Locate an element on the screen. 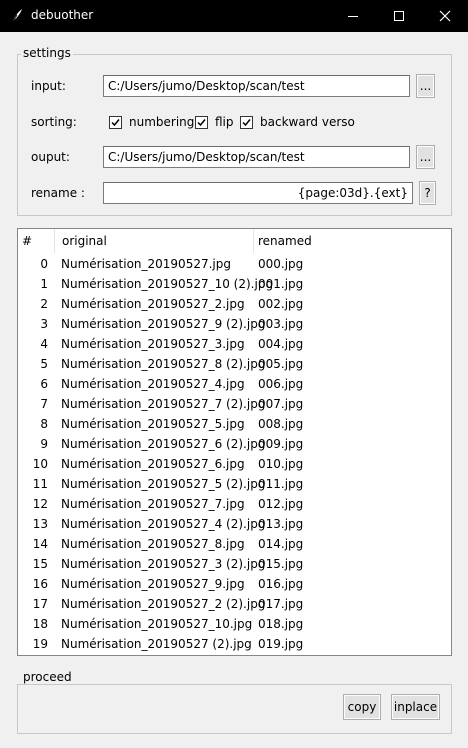  table-row: 18 Numérisation_20190527_10.jpg 018.jpg is located at coordinates (234, 624).